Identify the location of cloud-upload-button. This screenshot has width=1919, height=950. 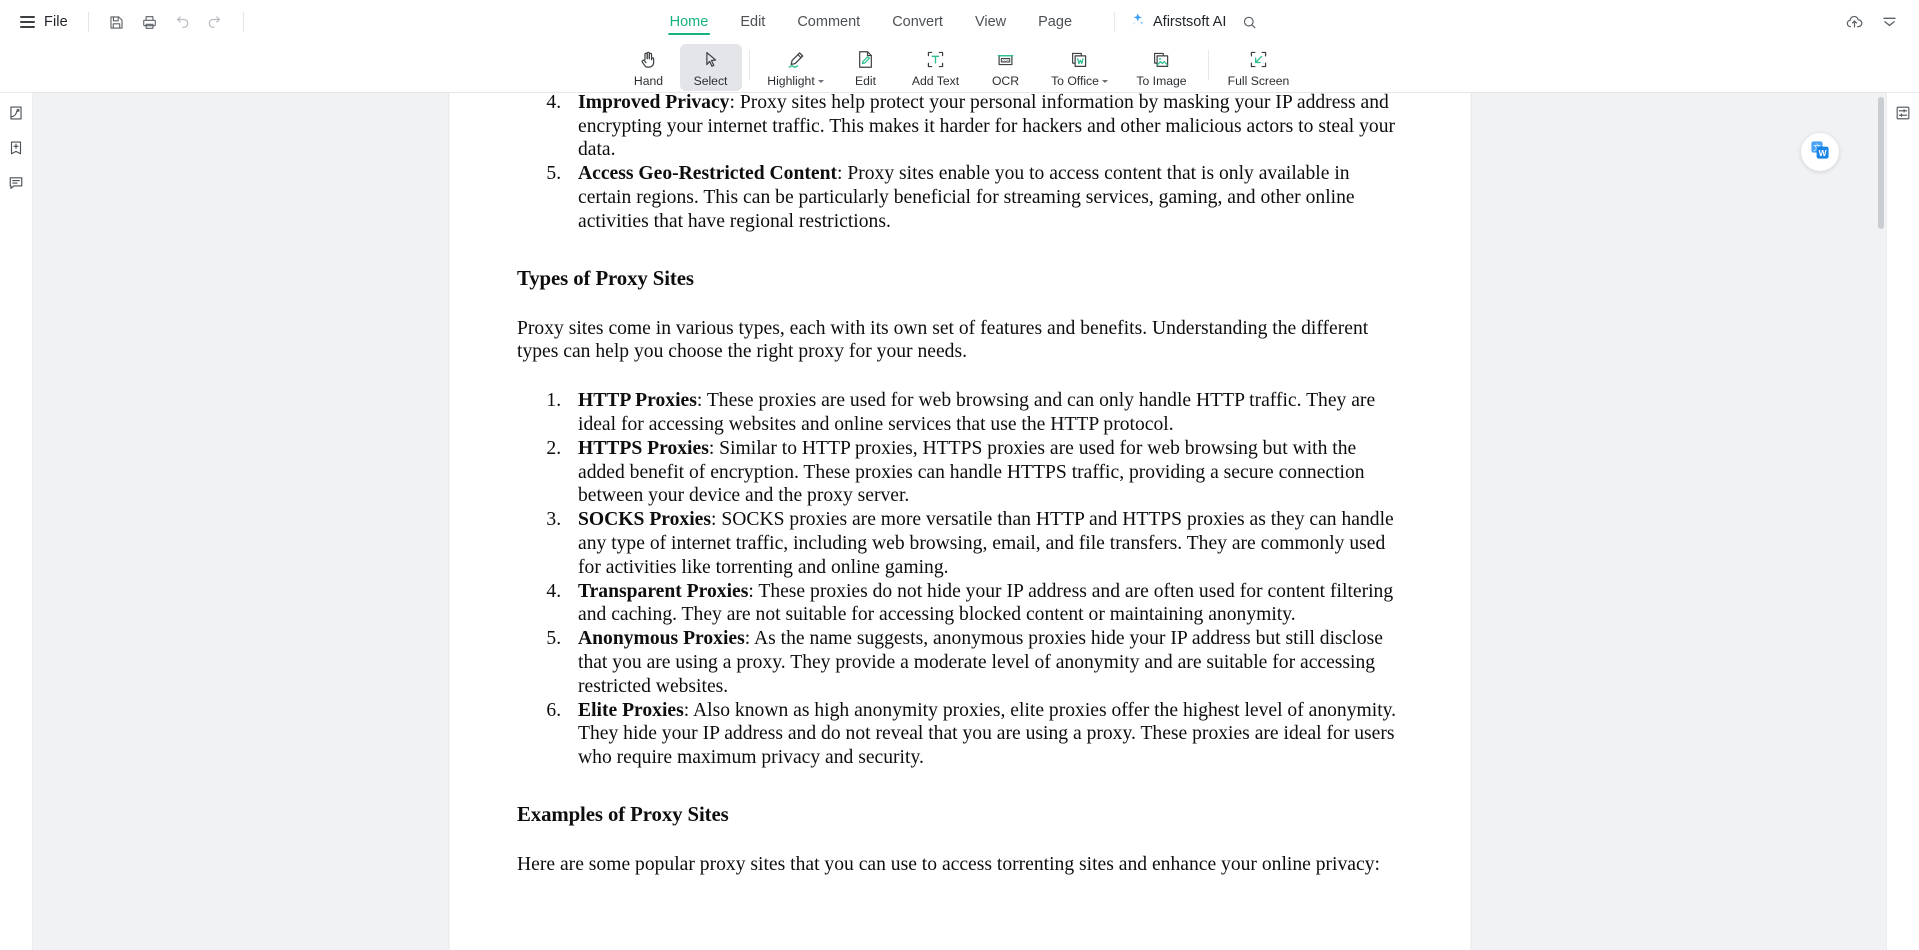
(1854, 22).